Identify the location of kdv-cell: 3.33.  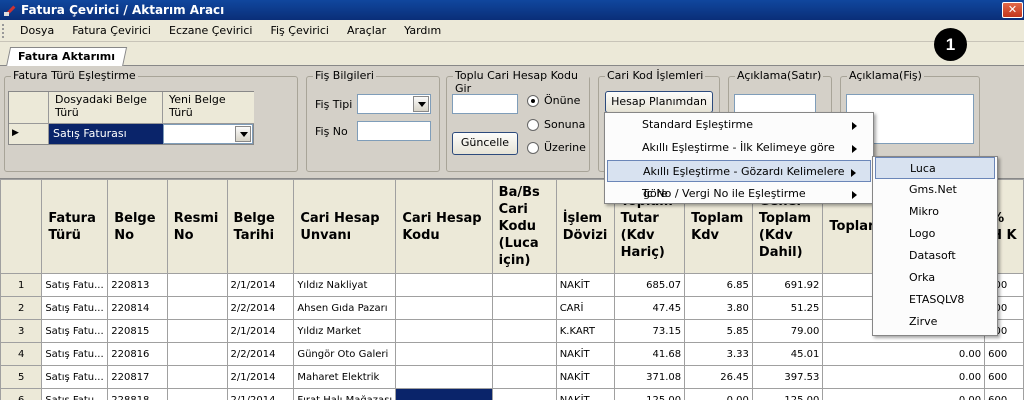
(718, 354).